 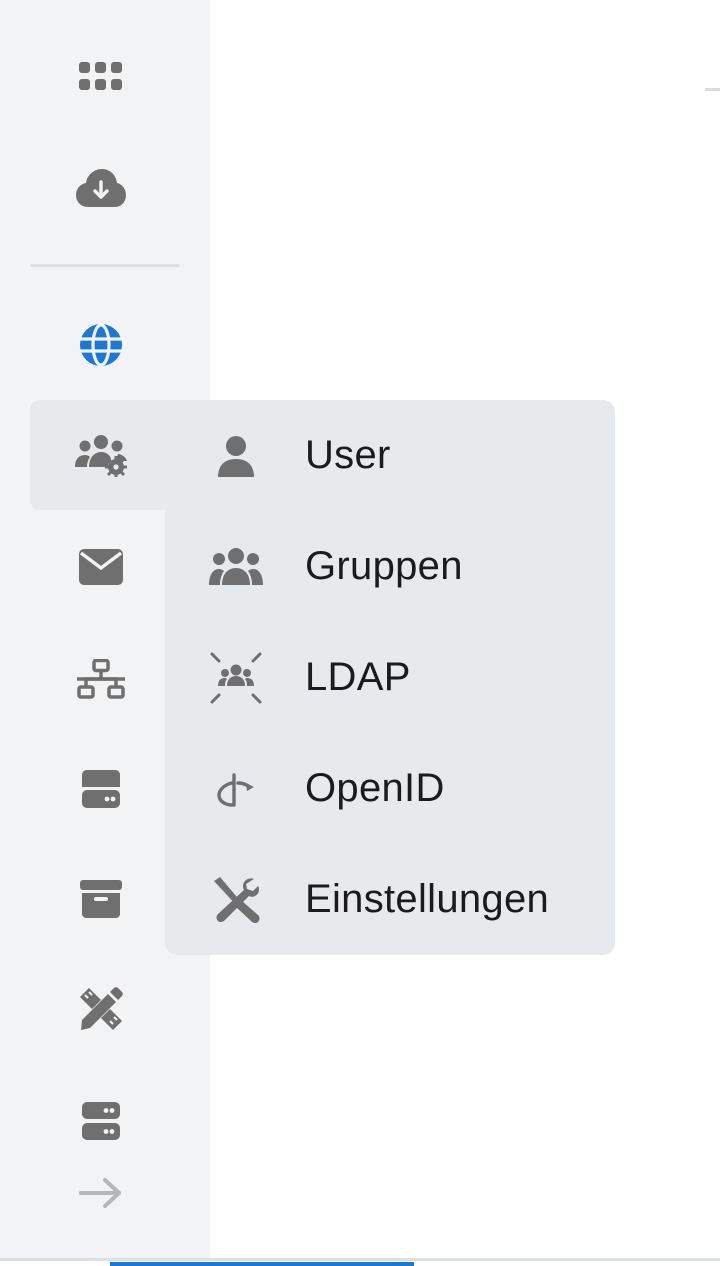 I want to click on cloud-download-icon, so click(x=101, y=189).